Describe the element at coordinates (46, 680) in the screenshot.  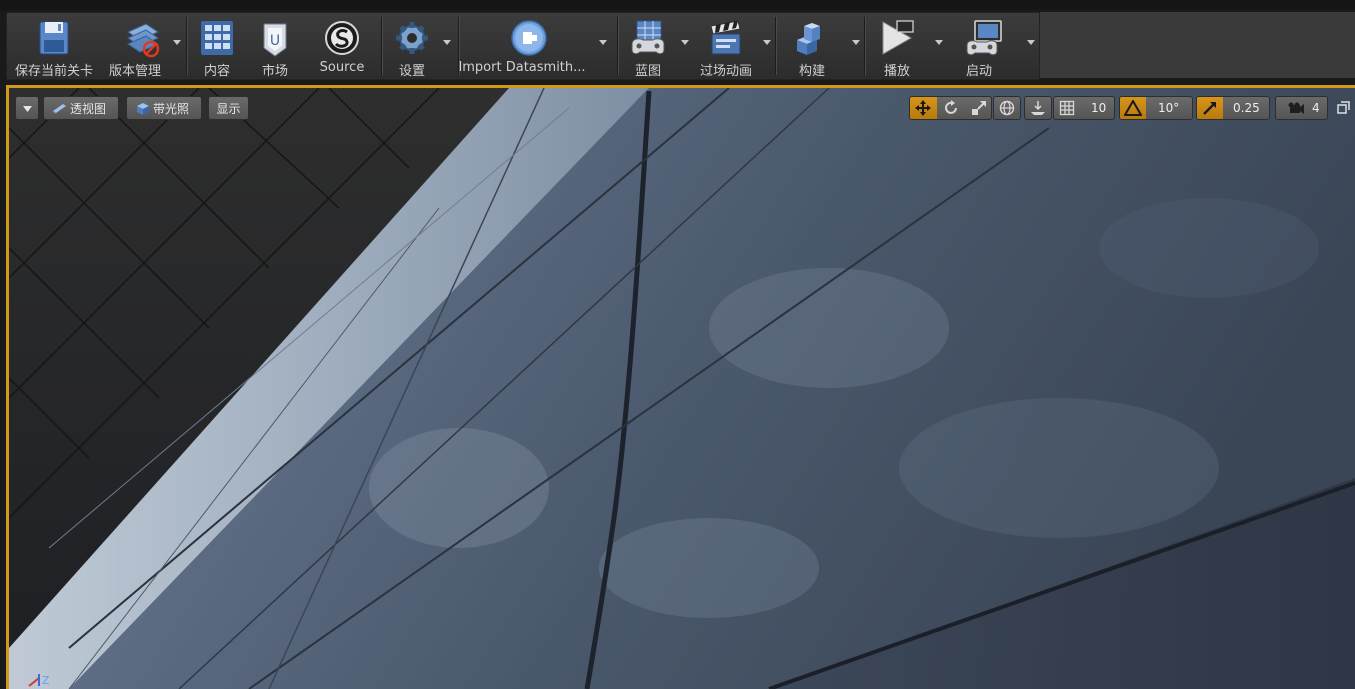
I see `axis-z-label: Z` at that location.